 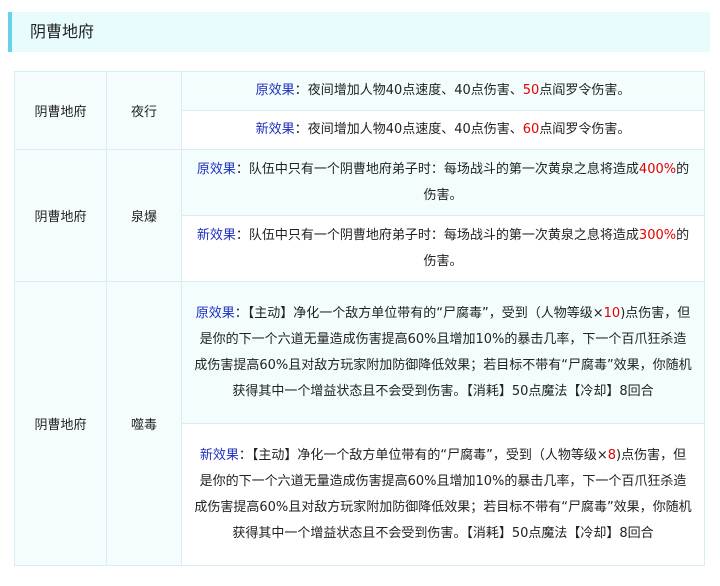 I want to click on skill-cell: 噬毒, so click(x=144, y=423).